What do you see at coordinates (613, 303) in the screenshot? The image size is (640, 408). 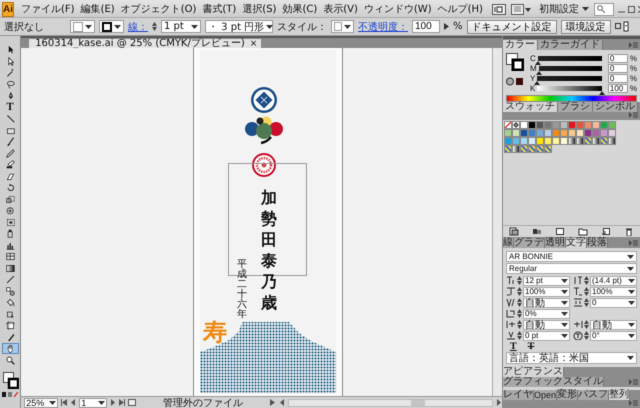 I see `tracking-field: 0` at bounding box center [613, 303].